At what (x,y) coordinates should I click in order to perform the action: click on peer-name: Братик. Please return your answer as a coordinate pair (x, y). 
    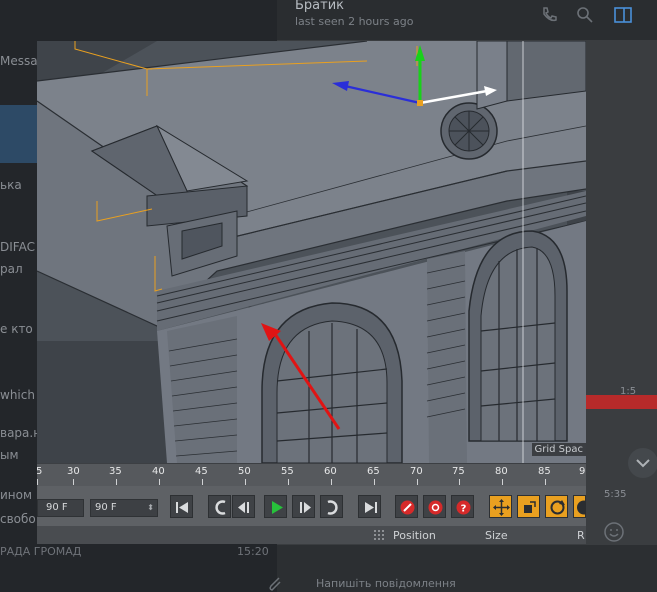
    Looking at the image, I should click on (319, 6).